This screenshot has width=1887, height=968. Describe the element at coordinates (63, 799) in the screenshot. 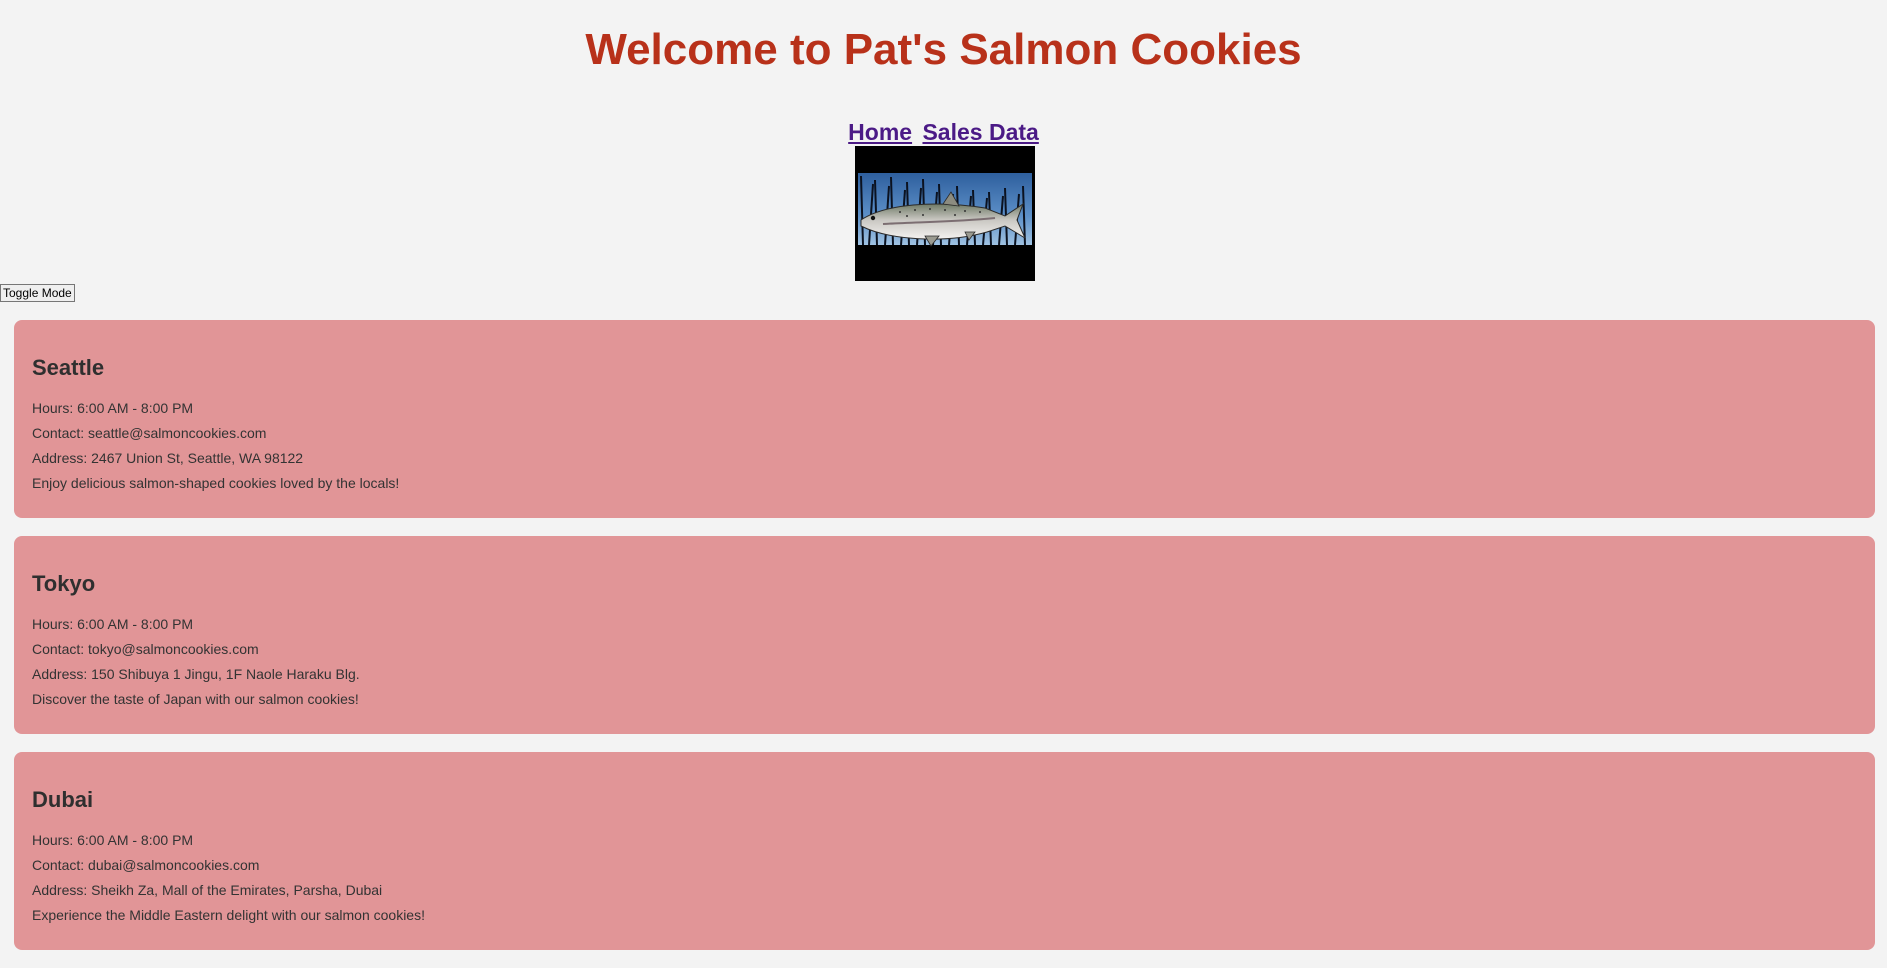

I see `store-name: Dubai` at that location.